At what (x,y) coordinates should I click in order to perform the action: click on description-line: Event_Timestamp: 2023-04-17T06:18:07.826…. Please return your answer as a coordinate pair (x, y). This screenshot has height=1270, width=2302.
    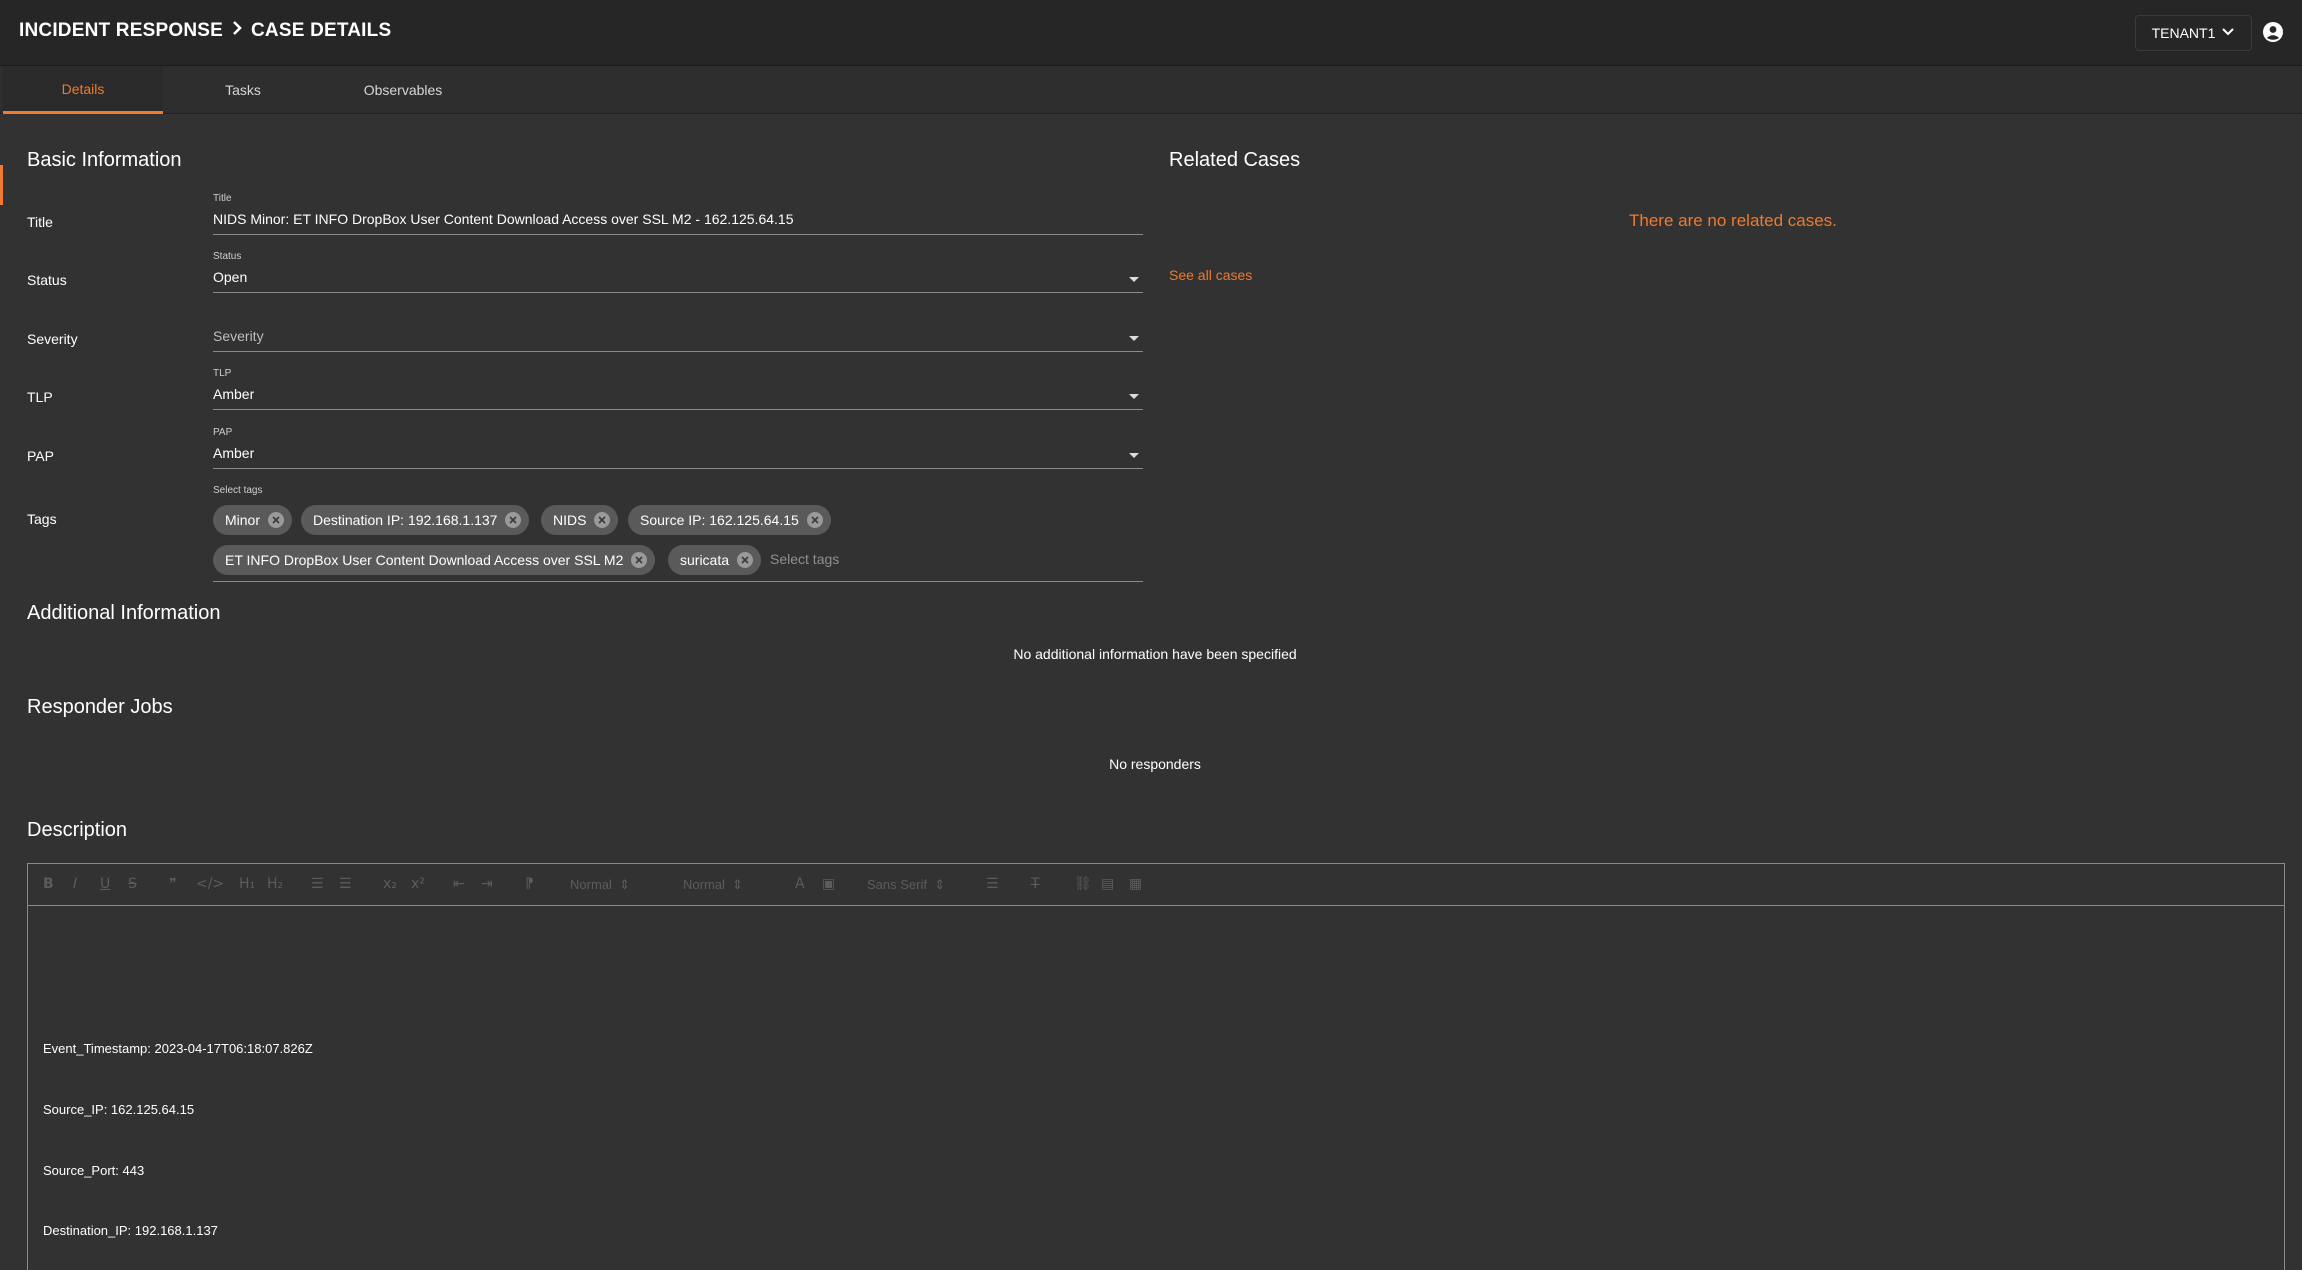
    Looking at the image, I should click on (178, 1048).